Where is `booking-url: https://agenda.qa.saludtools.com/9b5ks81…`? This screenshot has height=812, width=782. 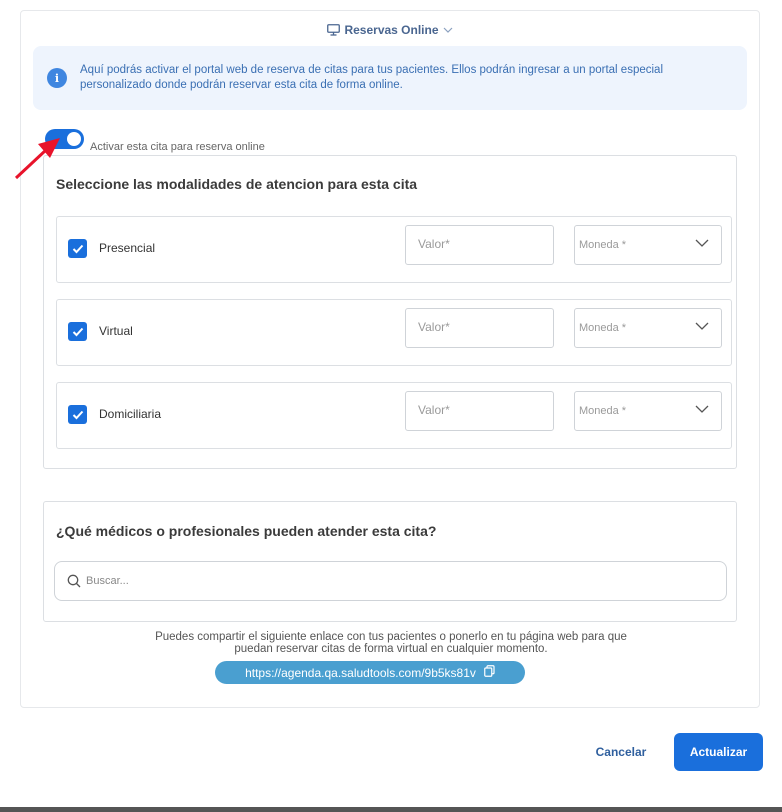
booking-url: https://agenda.qa.saludtools.com/9b5ks81… is located at coordinates (360, 672).